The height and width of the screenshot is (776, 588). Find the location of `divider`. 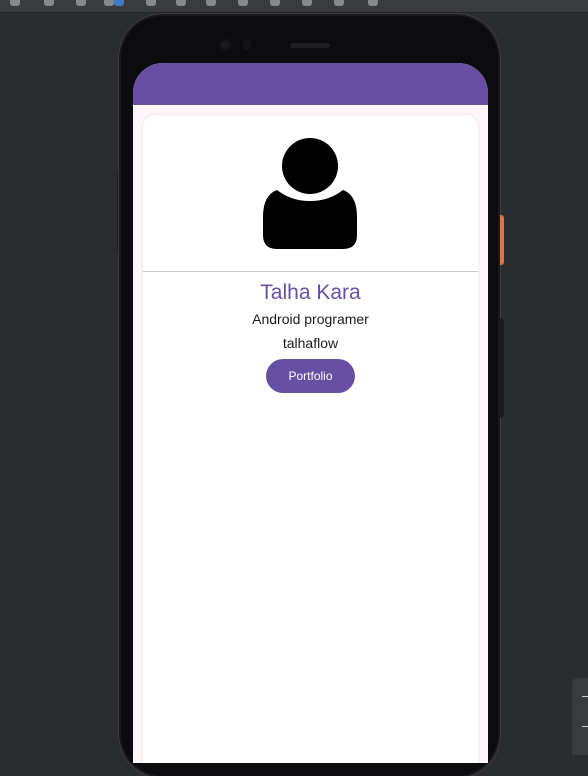

divider is located at coordinates (310, 271).